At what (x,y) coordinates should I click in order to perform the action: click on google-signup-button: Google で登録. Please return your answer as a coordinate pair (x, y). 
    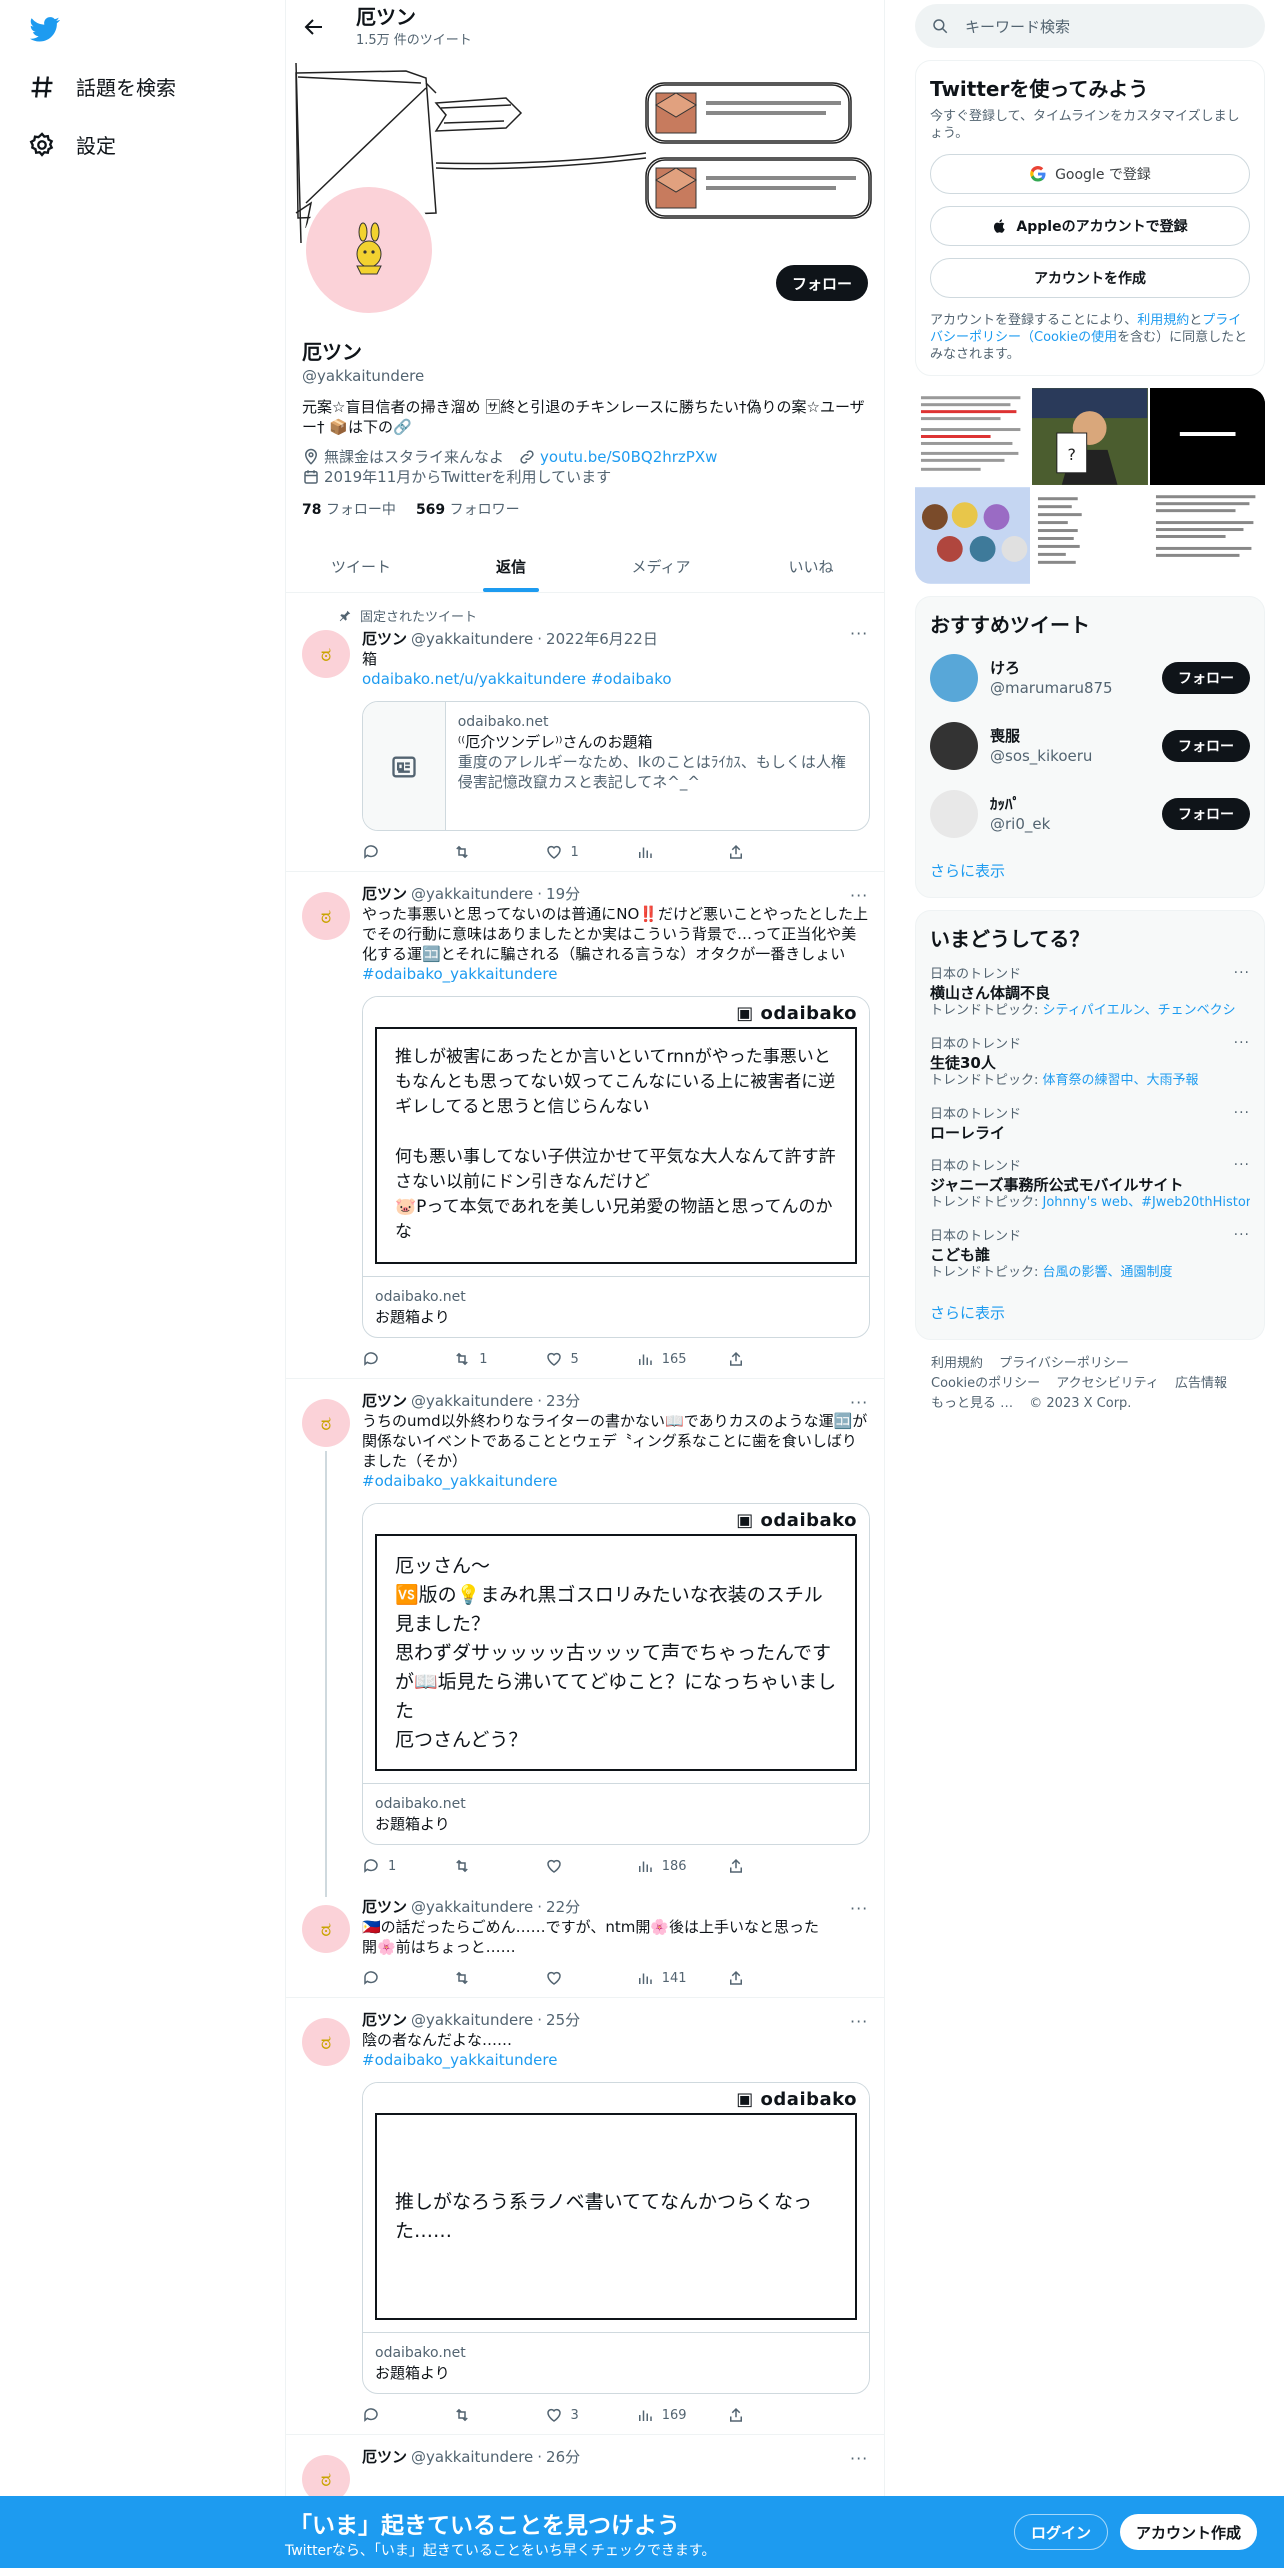
    Looking at the image, I should click on (1090, 174).